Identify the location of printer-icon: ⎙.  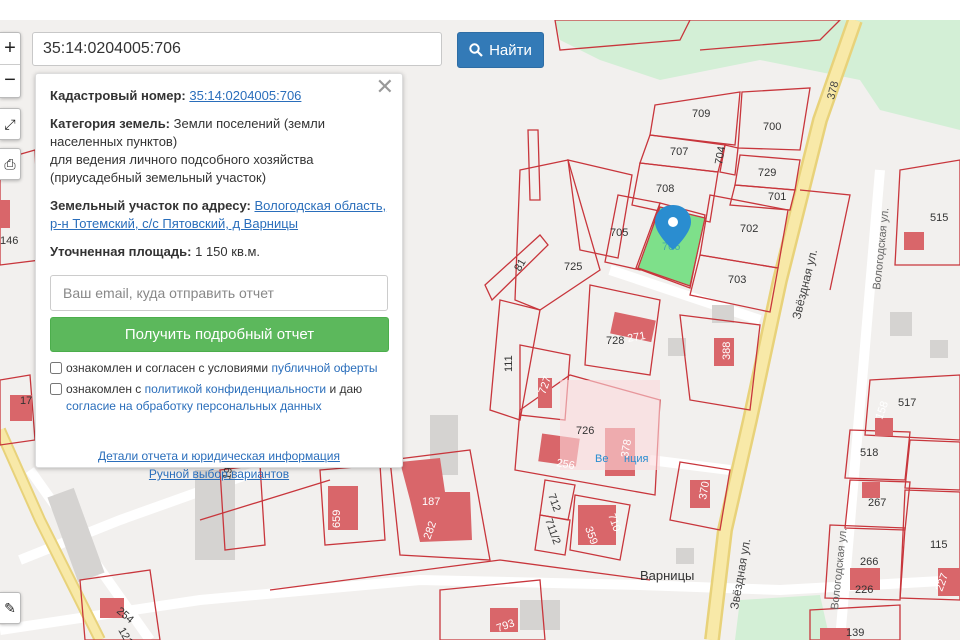
(10, 164).